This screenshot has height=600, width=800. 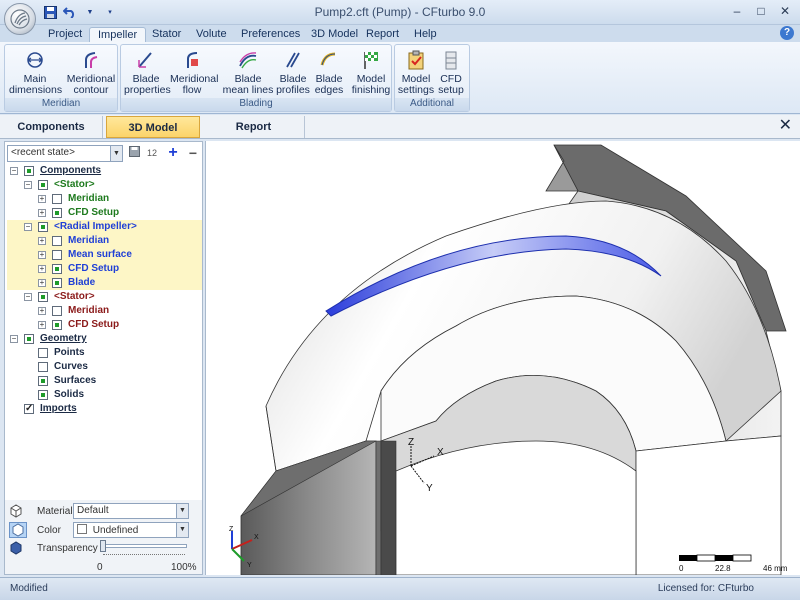 What do you see at coordinates (681, 568) in the screenshot?
I see `scale-start-label: 0` at bounding box center [681, 568].